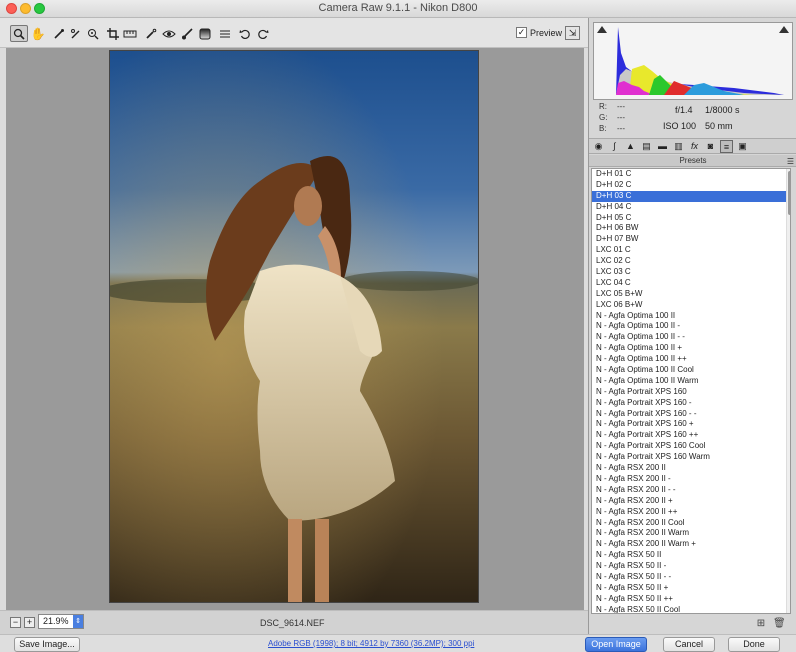 The height and width of the screenshot is (652, 796). What do you see at coordinates (692, 161) in the screenshot?
I see `presets-panel-header: Presets ☰` at bounding box center [692, 161].